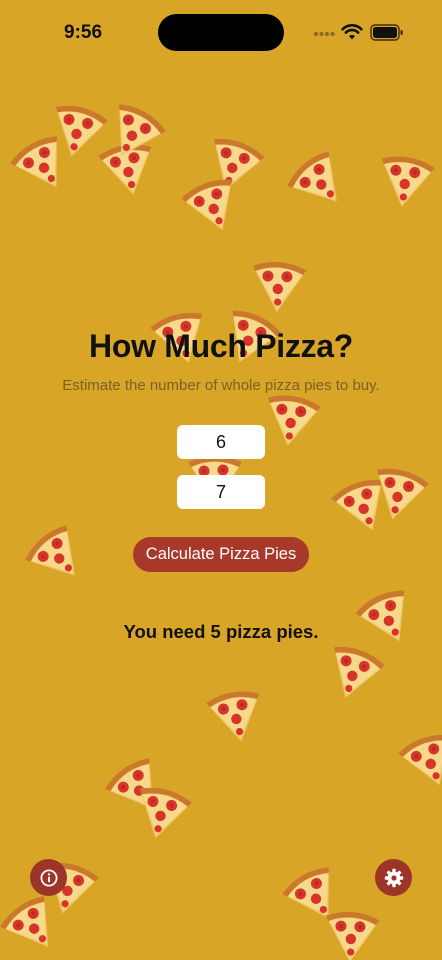 The width and height of the screenshot is (442, 960). What do you see at coordinates (352, 32) in the screenshot?
I see `wifi-icon` at bounding box center [352, 32].